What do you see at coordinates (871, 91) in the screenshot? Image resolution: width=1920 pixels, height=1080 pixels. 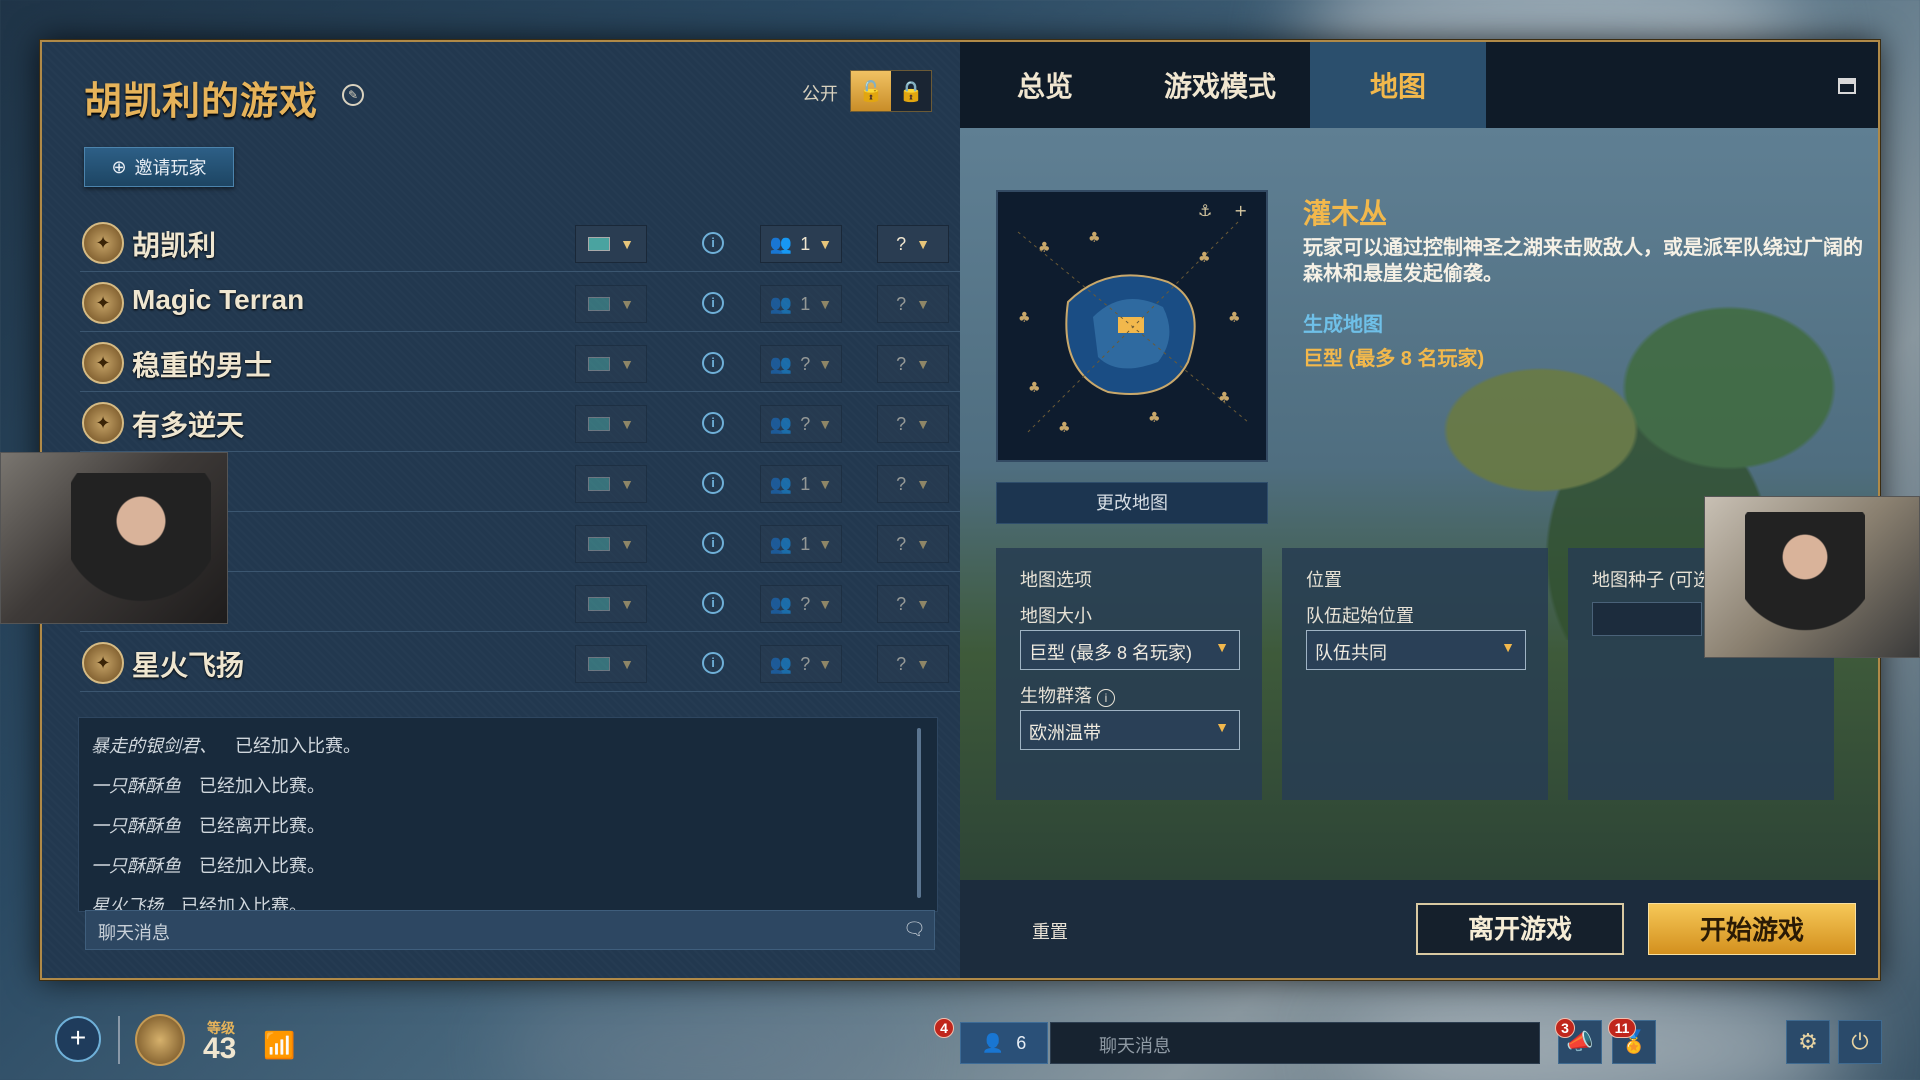 I see `unlocked-icon: 🔓` at bounding box center [871, 91].